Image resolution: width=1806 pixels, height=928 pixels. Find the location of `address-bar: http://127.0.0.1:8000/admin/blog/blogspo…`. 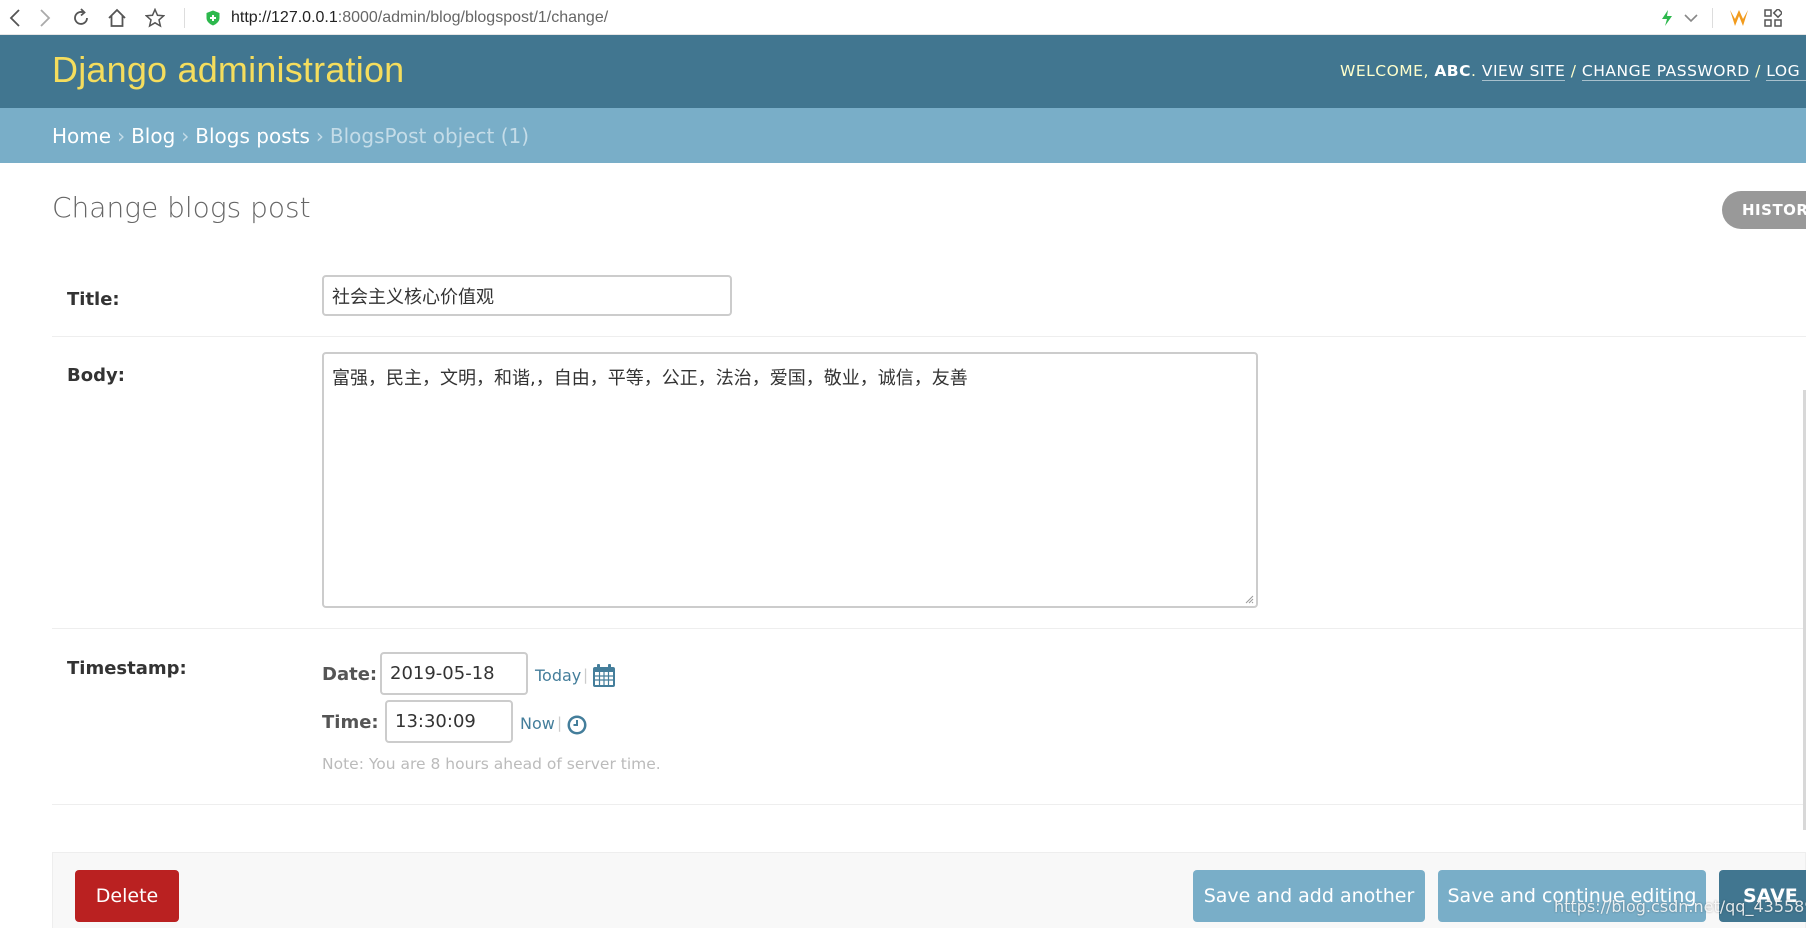

address-bar: http://127.0.0.1:8000/admin/blog/blogspo… is located at coordinates (406, 17).